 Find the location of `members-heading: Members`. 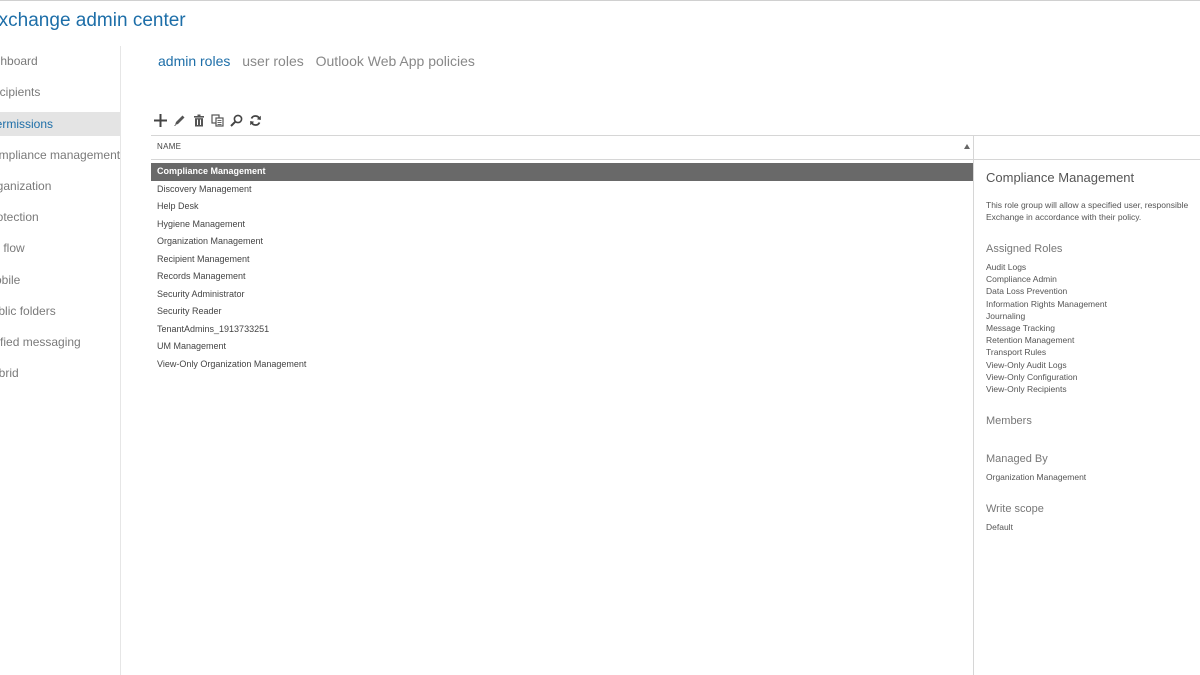

members-heading: Members is located at coordinates (1009, 421).